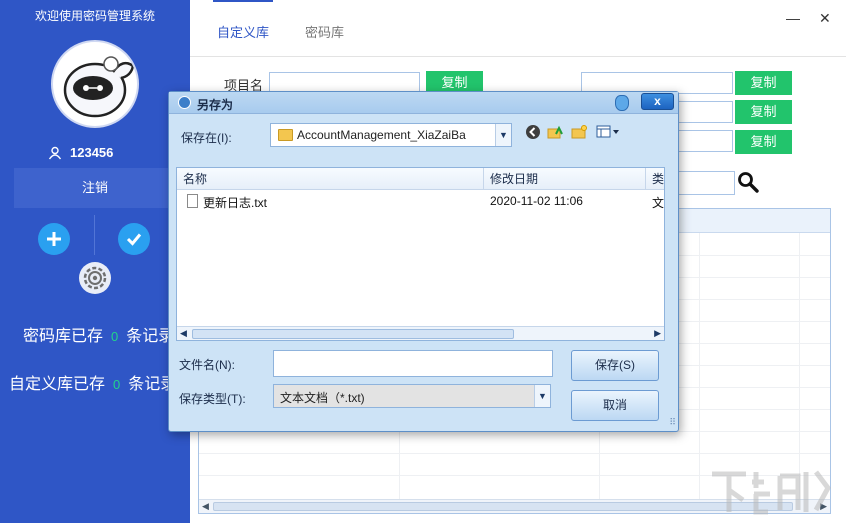  I want to click on back-arrow-icon, so click(533, 132).